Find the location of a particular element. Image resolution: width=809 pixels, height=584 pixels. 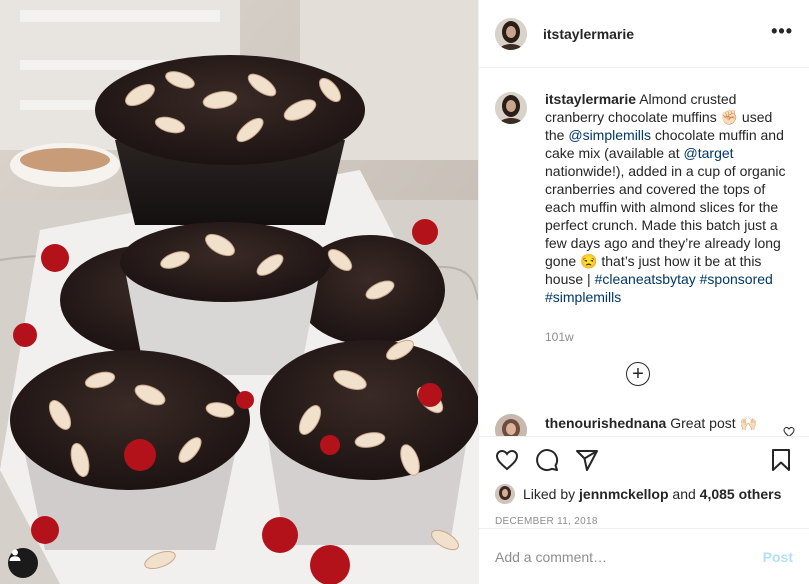

liker-username: jennmckellop is located at coordinates (623, 494).